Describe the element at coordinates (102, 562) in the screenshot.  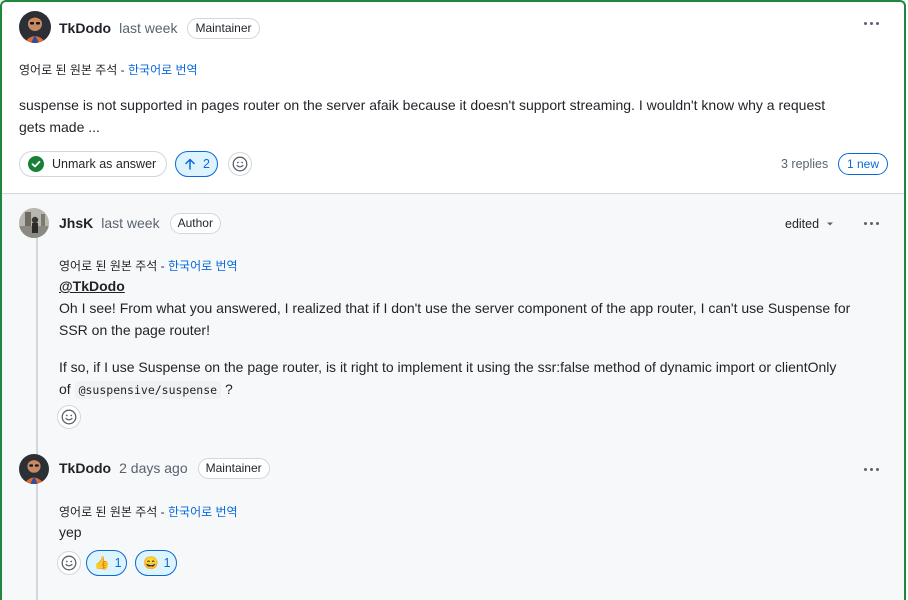
I see `thumbs-up-icon: 👍` at that location.